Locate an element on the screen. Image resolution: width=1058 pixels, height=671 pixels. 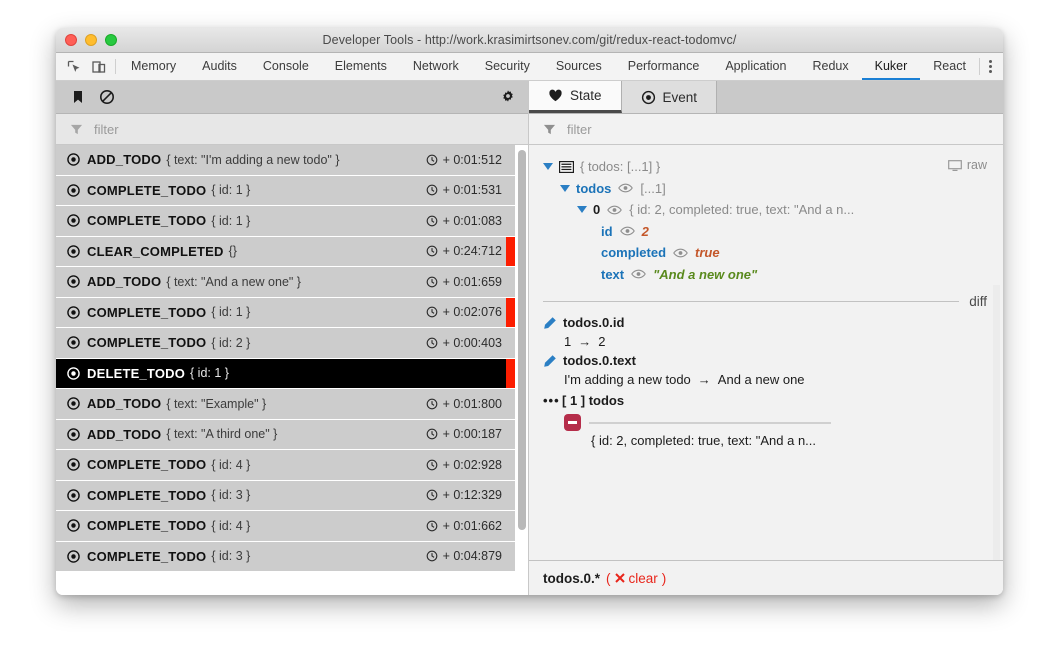
zoom-button is located at coordinates (111, 40).